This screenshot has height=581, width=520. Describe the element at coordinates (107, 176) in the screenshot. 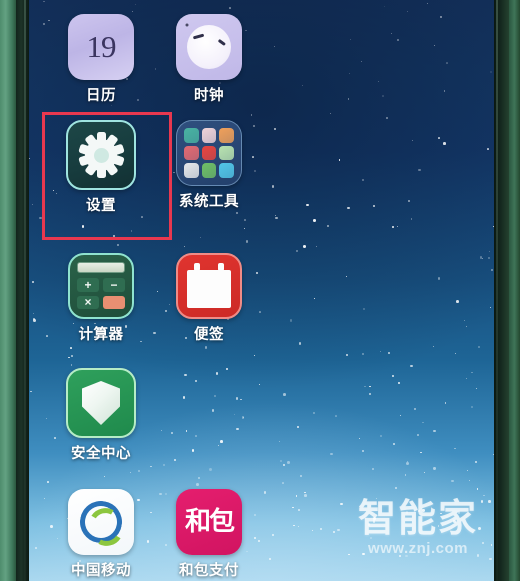

I see `highlight-rectangle-settings` at that location.